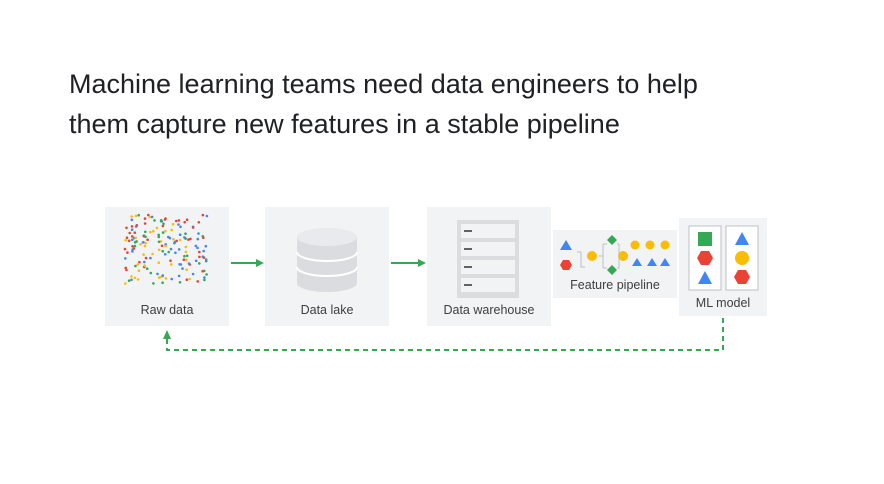 The width and height of the screenshot is (884, 484). Describe the element at coordinates (489, 266) in the screenshot. I see `data-warehouse-box: Data warehouse` at that location.